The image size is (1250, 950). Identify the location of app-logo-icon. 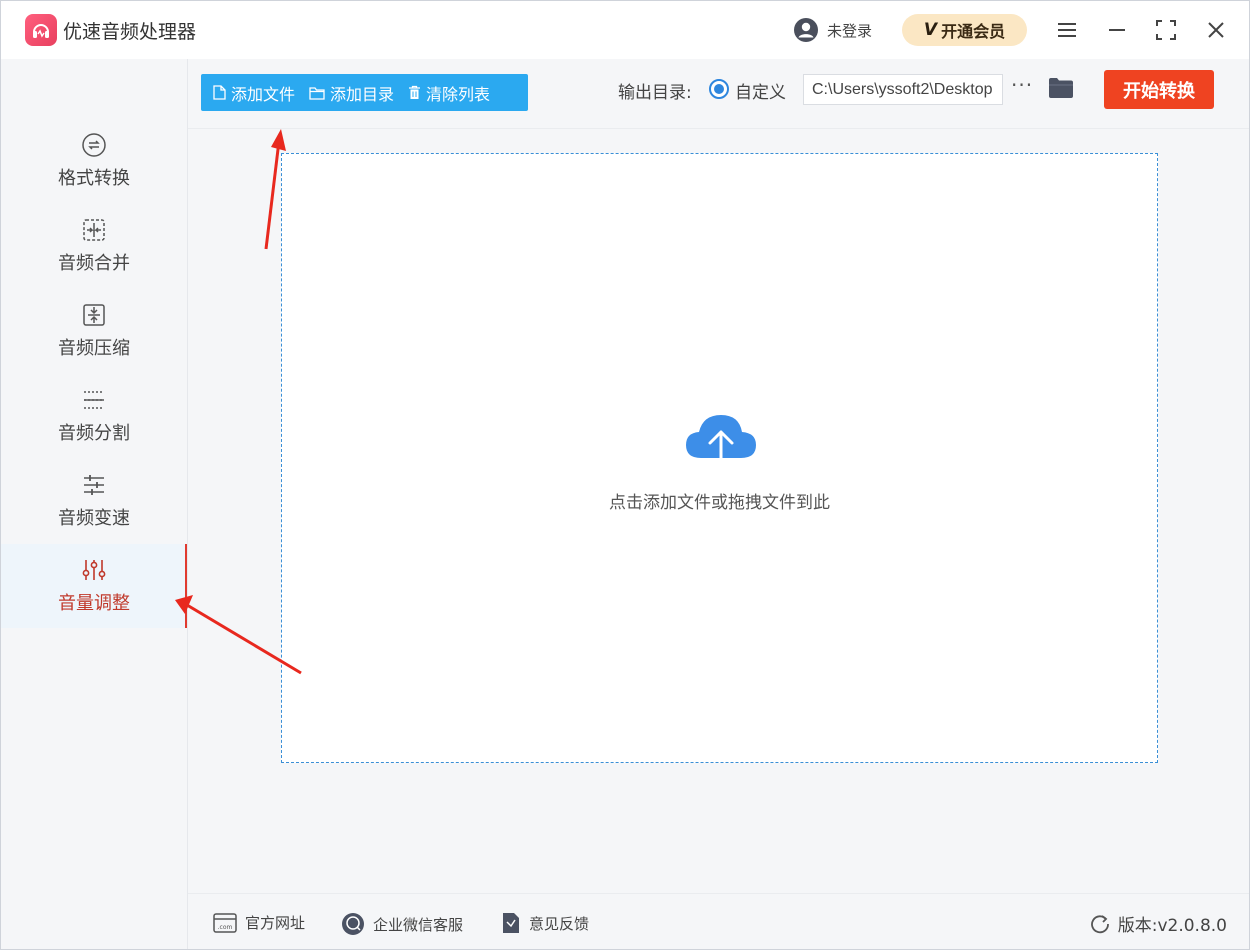
(41, 30).